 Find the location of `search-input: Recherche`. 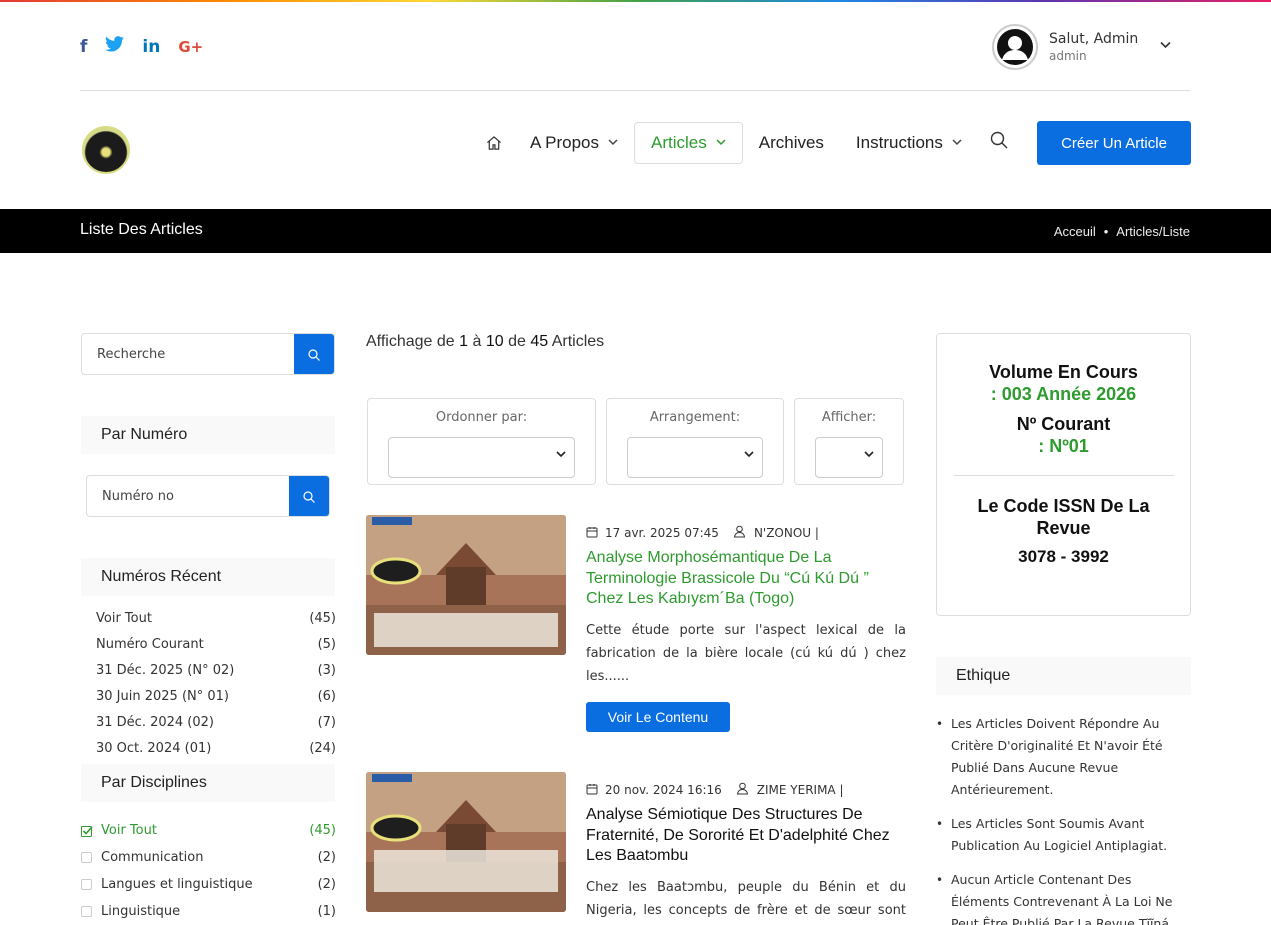

search-input: Recherche is located at coordinates (208, 354).